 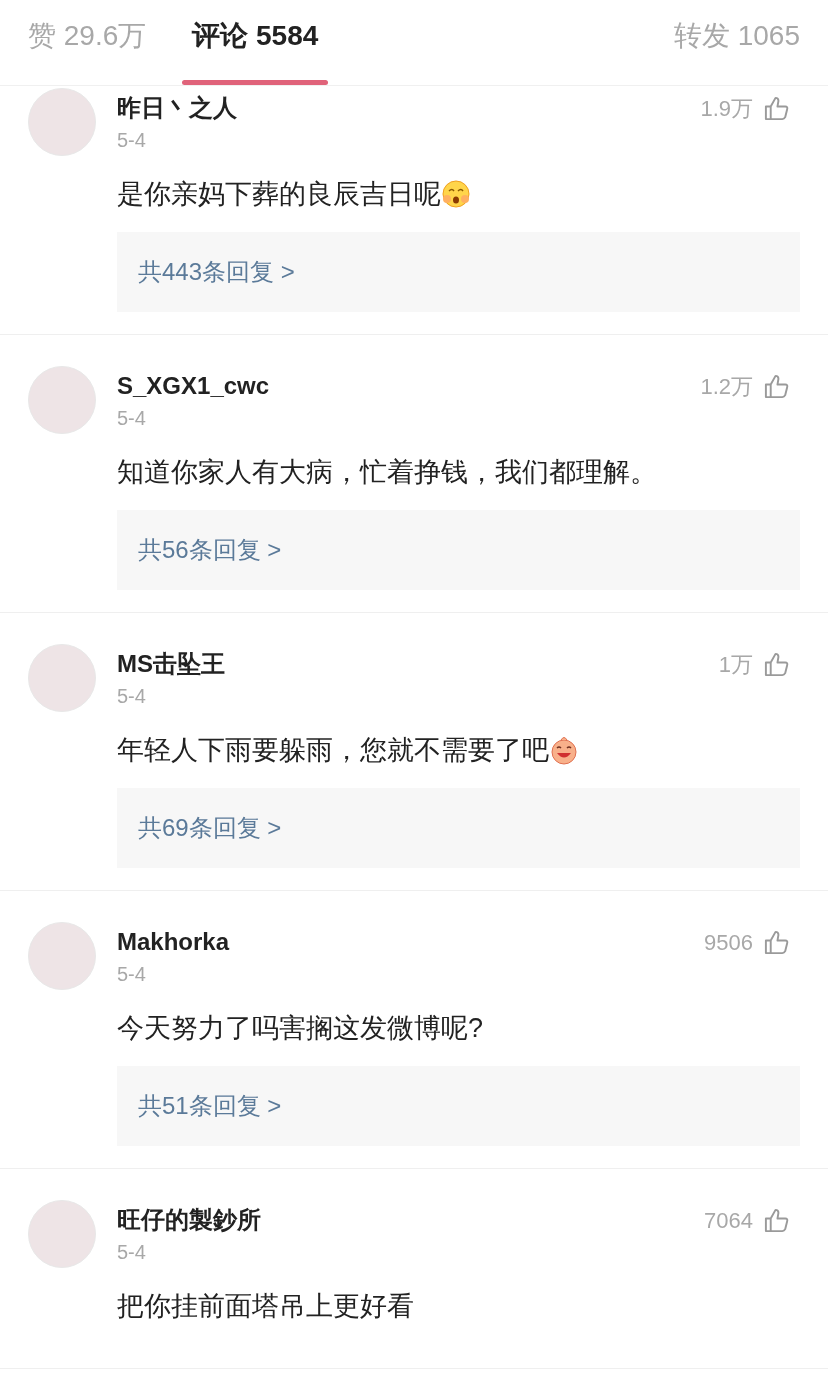 What do you see at coordinates (279, 194) in the screenshot?
I see `comment-text: 是你亲妈下葬的良辰吉日呢` at bounding box center [279, 194].